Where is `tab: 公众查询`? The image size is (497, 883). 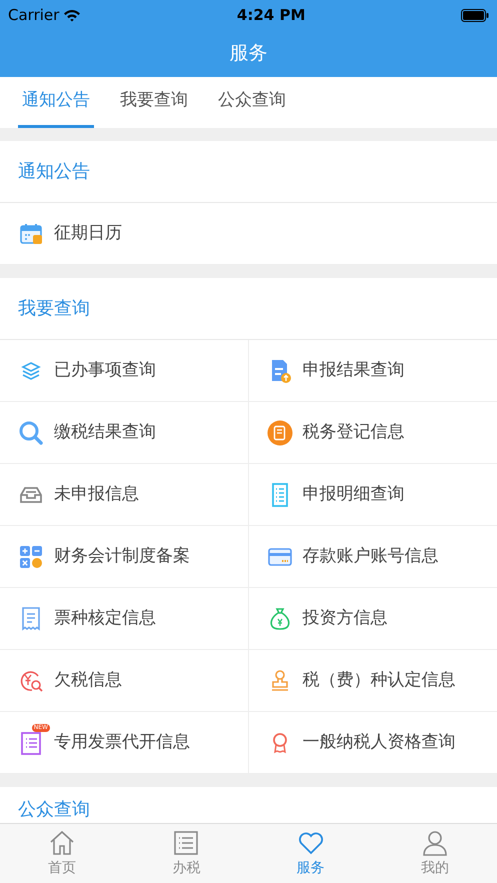 tab: 公众查询 is located at coordinates (252, 103).